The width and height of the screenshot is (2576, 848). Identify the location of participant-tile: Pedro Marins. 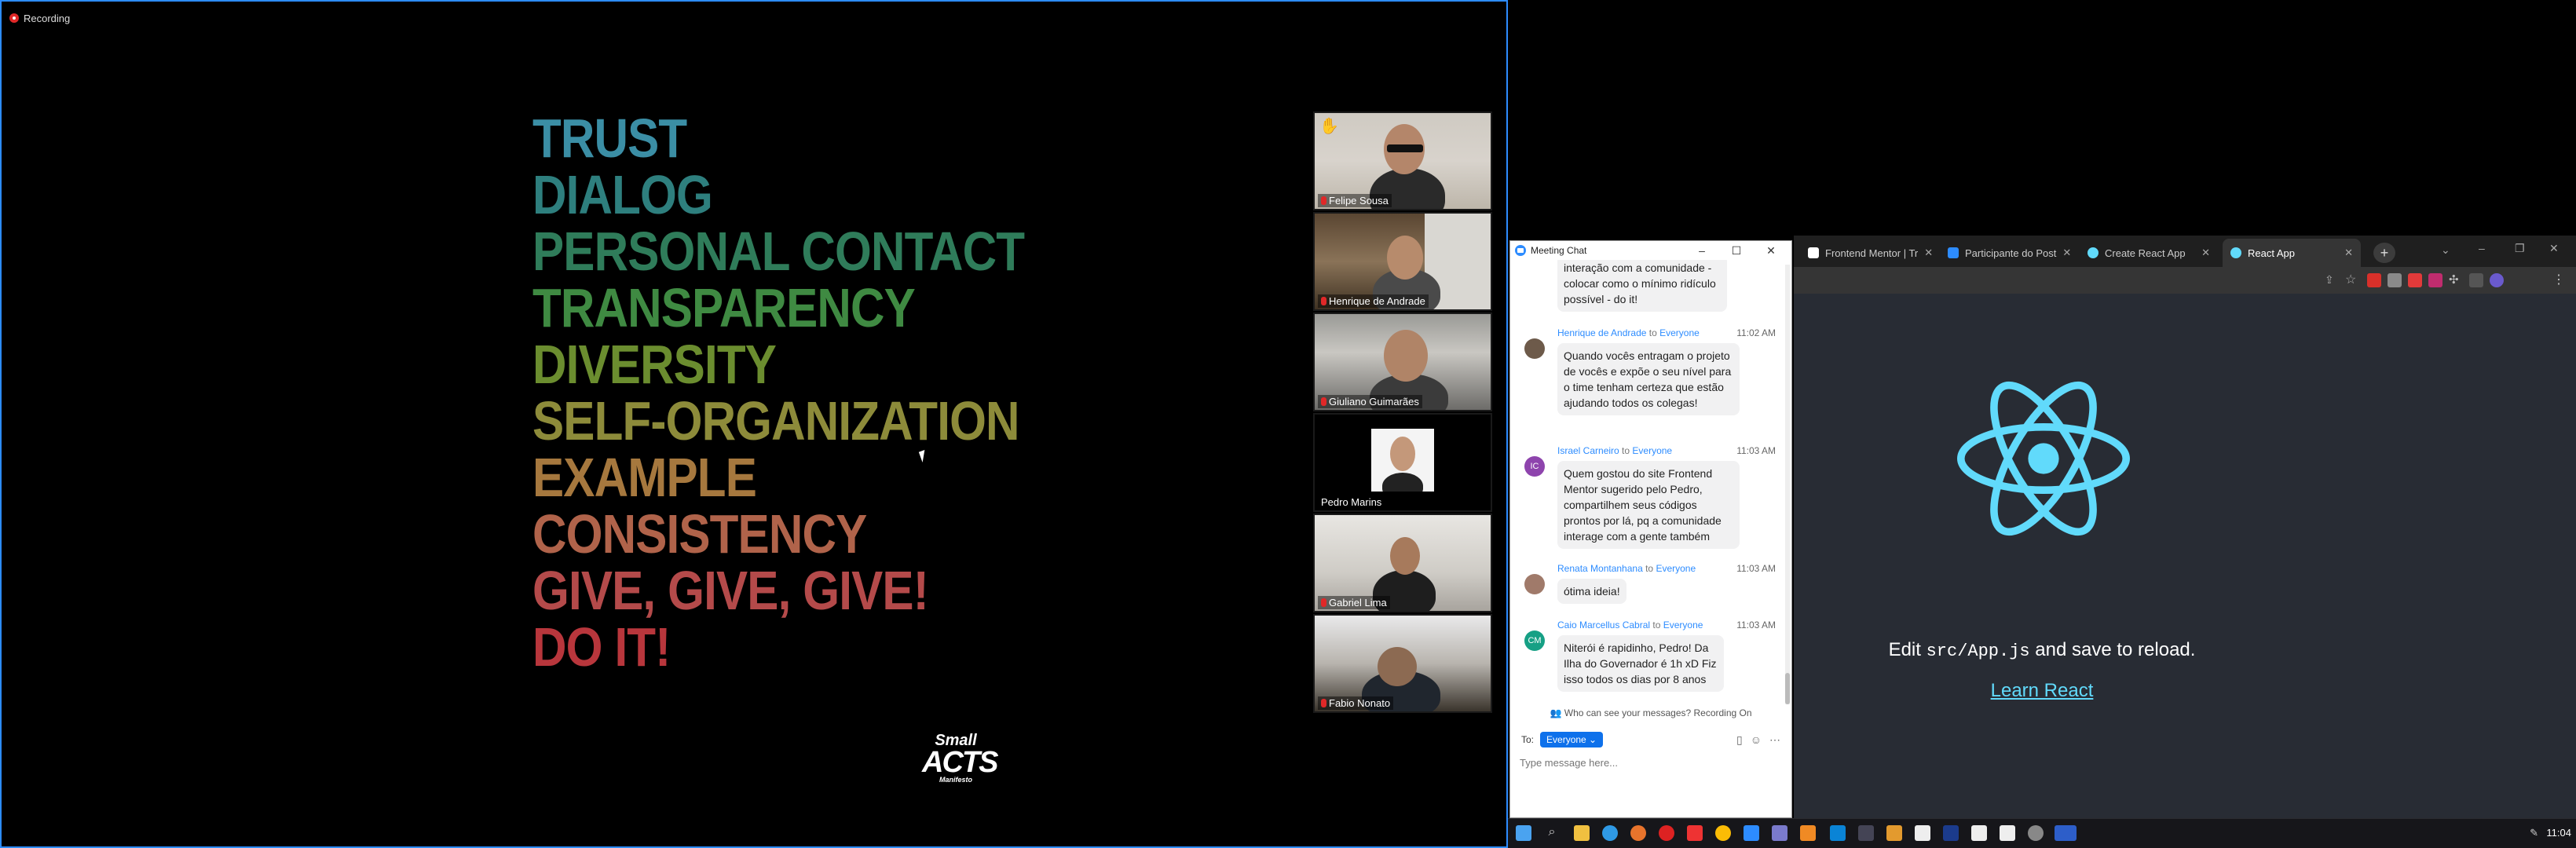
(1403, 462).